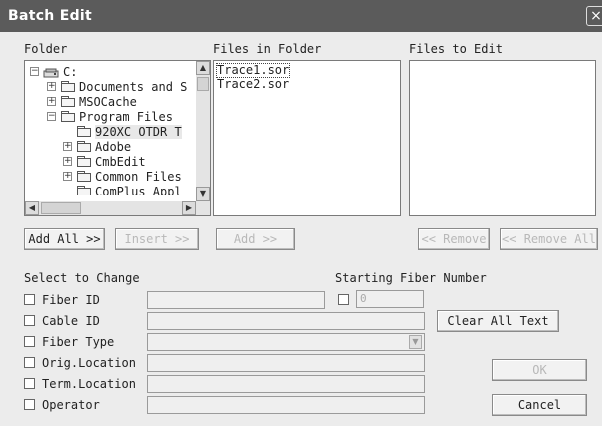 The image size is (602, 426). What do you see at coordinates (539, 370) in the screenshot?
I see `ok-button: OK` at bounding box center [539, 370].